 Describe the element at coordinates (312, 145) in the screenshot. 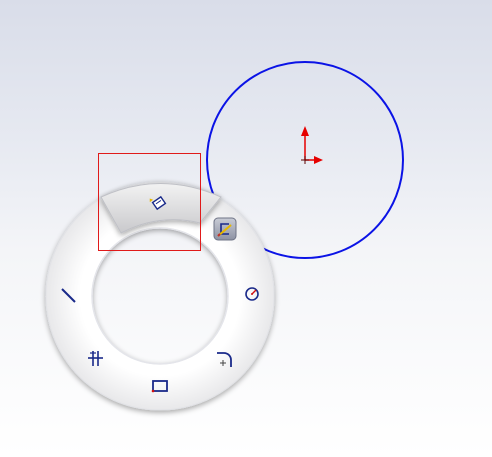

I see `origin-icon` at that location.